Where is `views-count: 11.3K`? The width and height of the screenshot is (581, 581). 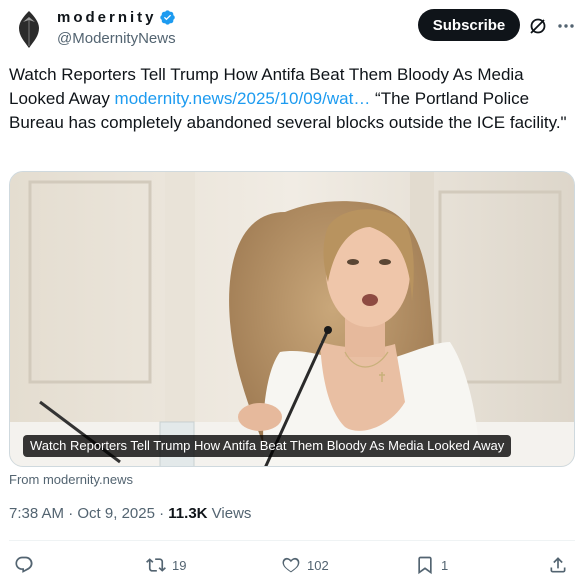 views-count: 11.3K is located at coordinates (188, 513).